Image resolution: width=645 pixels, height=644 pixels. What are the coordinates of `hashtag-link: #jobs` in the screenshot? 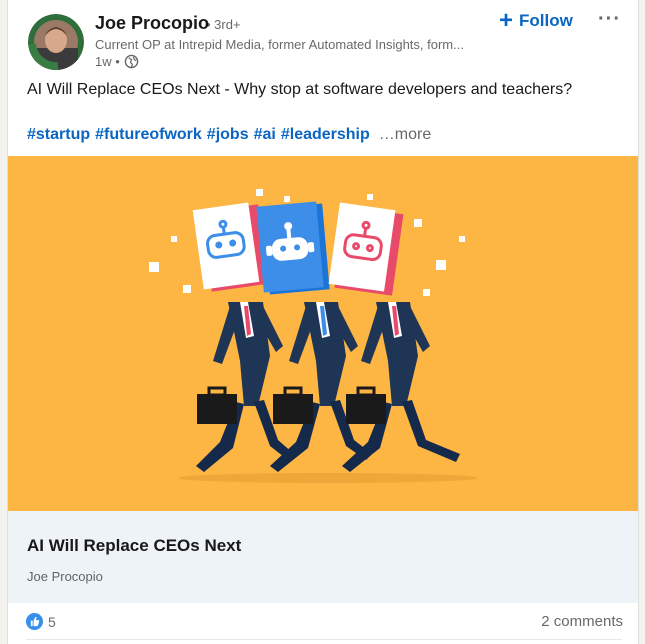 It's located at (228, 135).